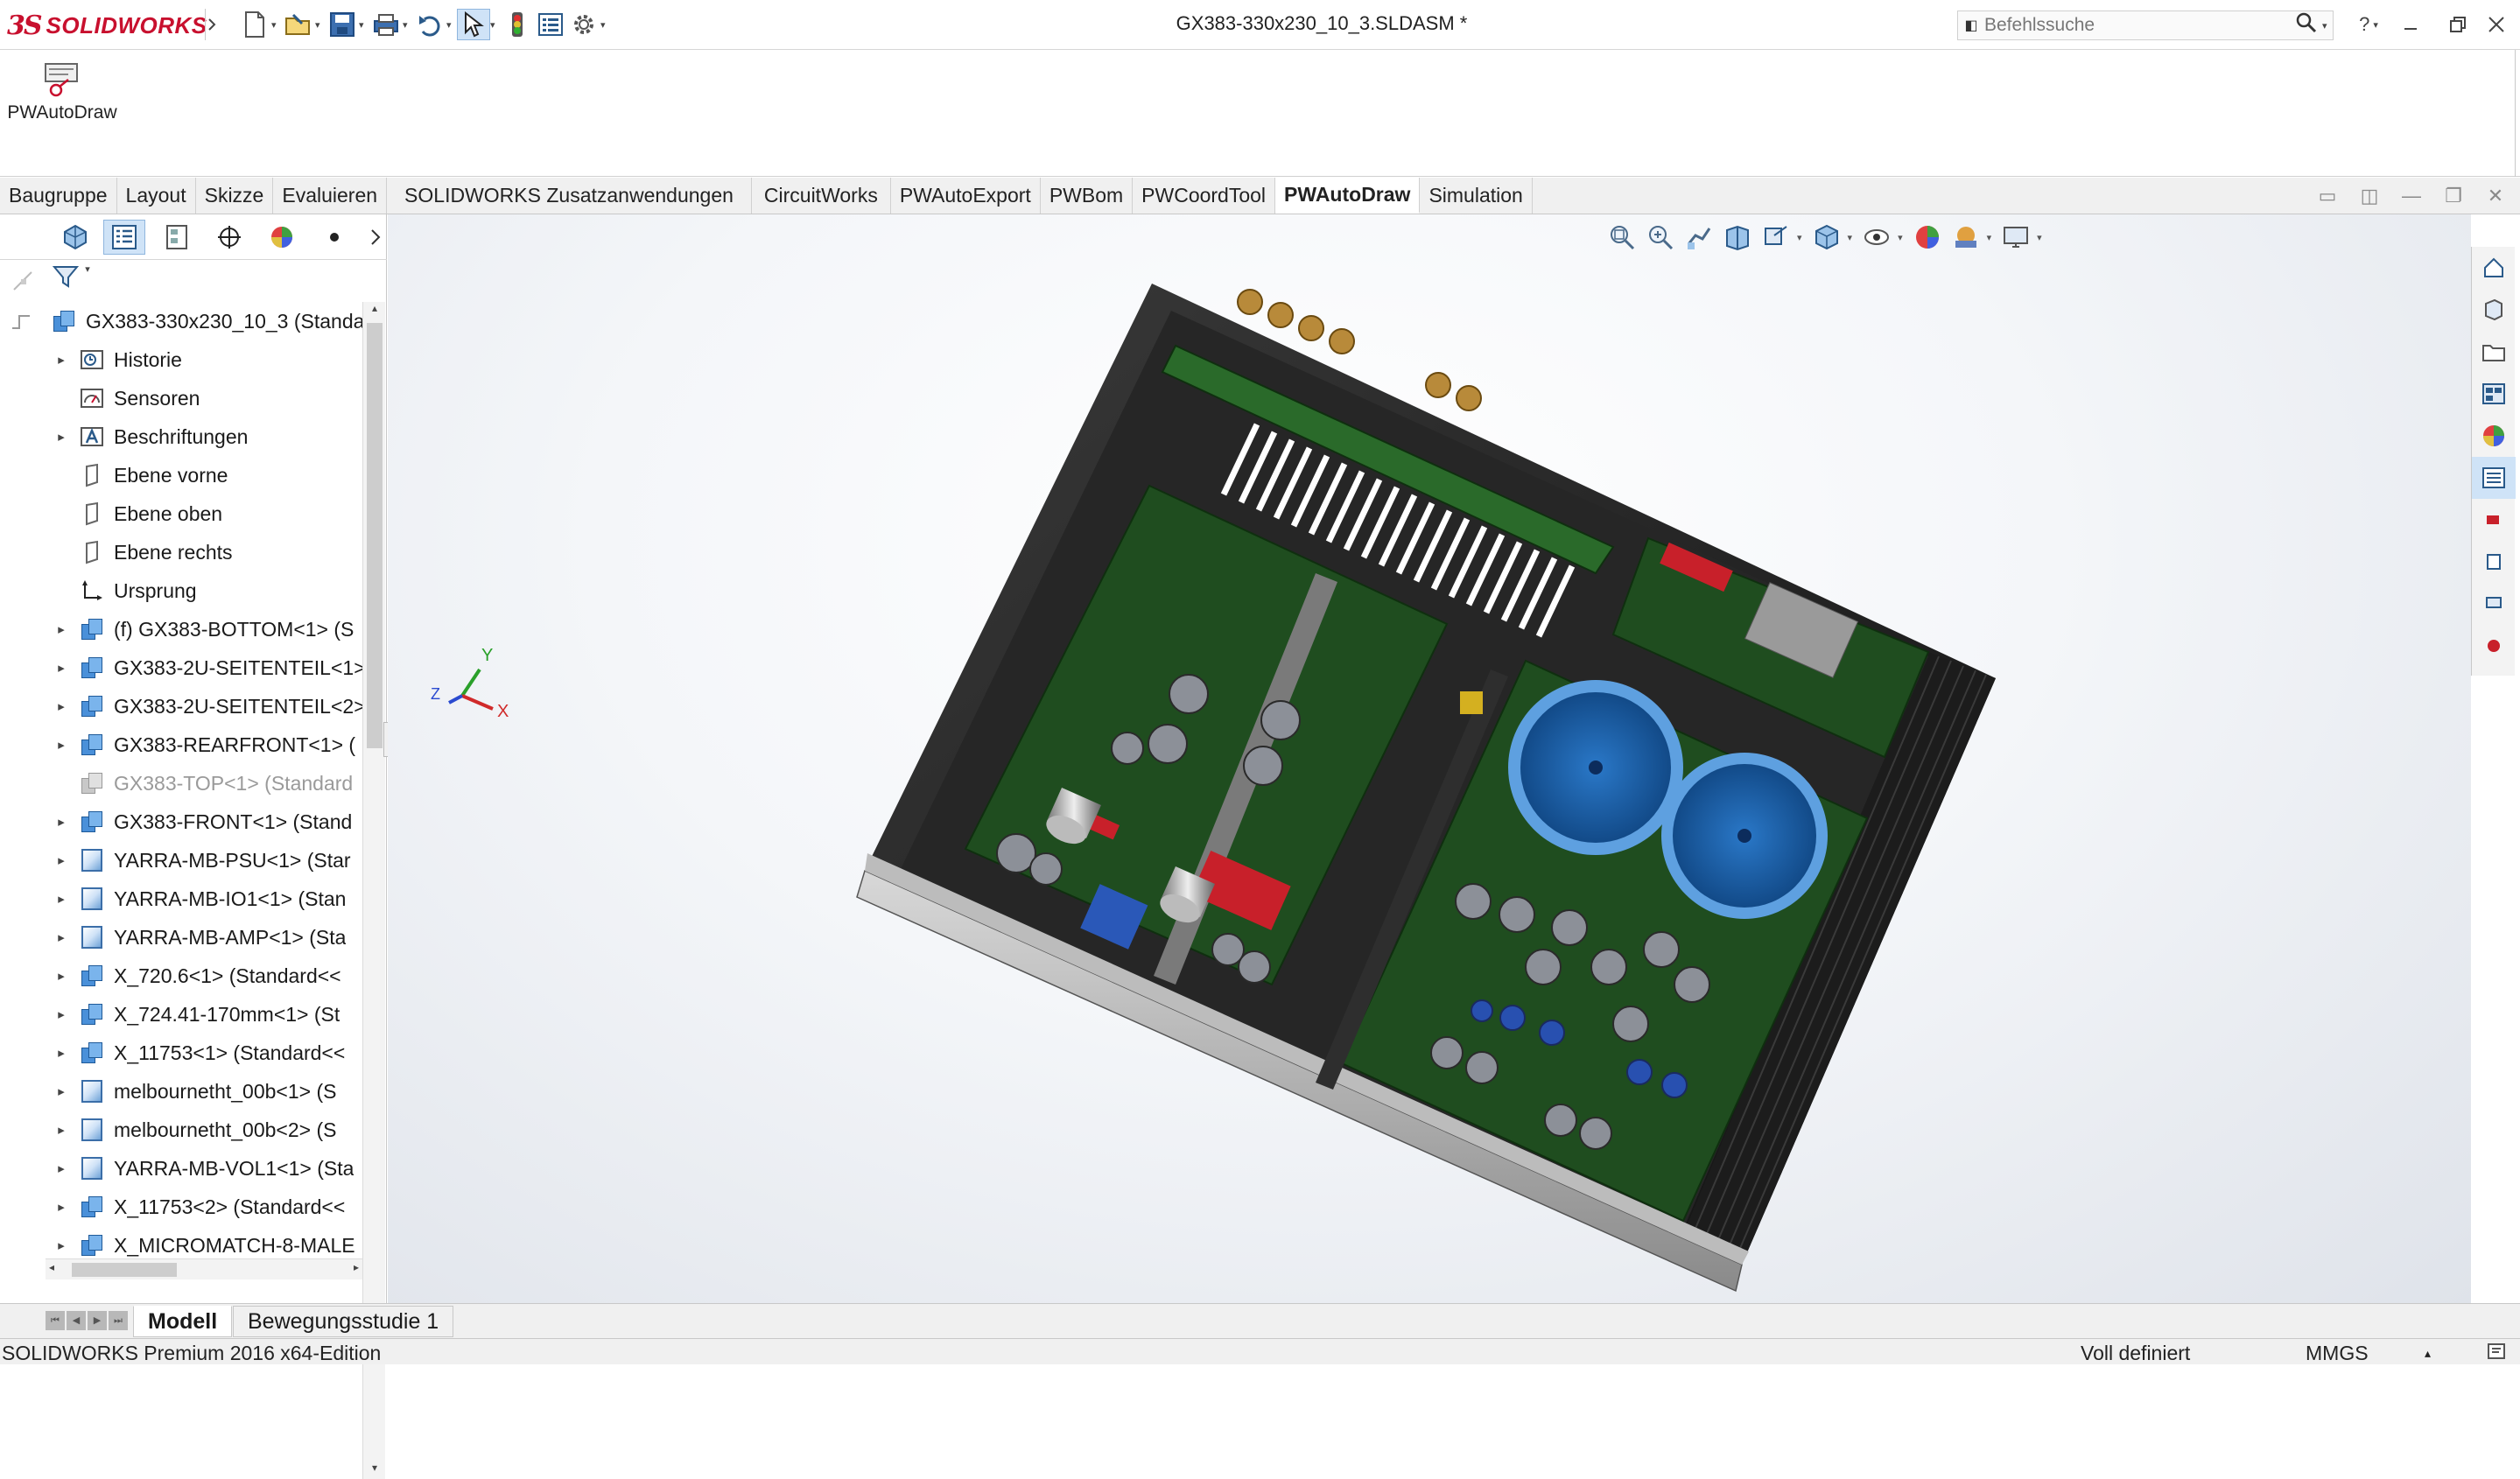 The image size is (2520, 1479). I want to click on tab-zusatzanwendungen: SOLIDWORKS Zusatzanwendungen, so click(569, 196).